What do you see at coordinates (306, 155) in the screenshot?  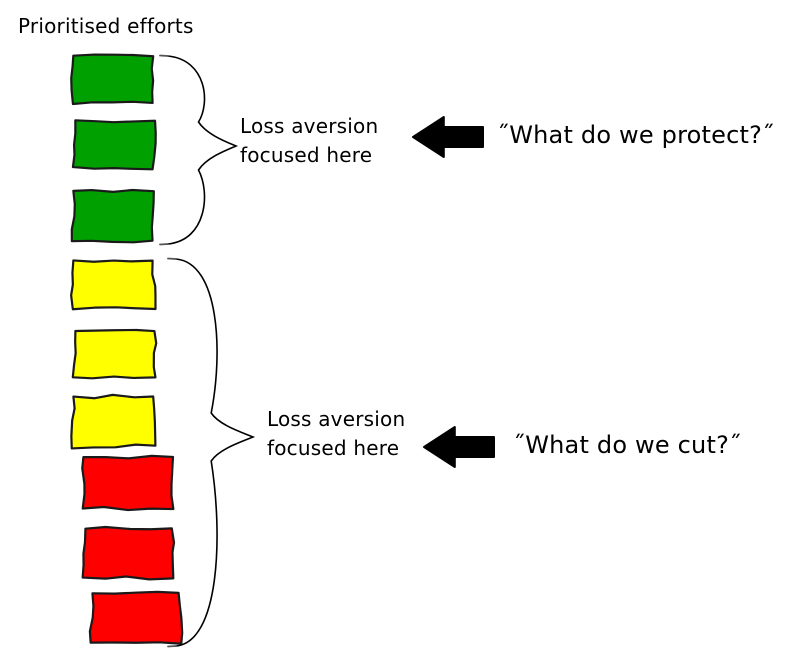 I see `callout-label-protect-line2: focused here` at bounding box center [306, 155].